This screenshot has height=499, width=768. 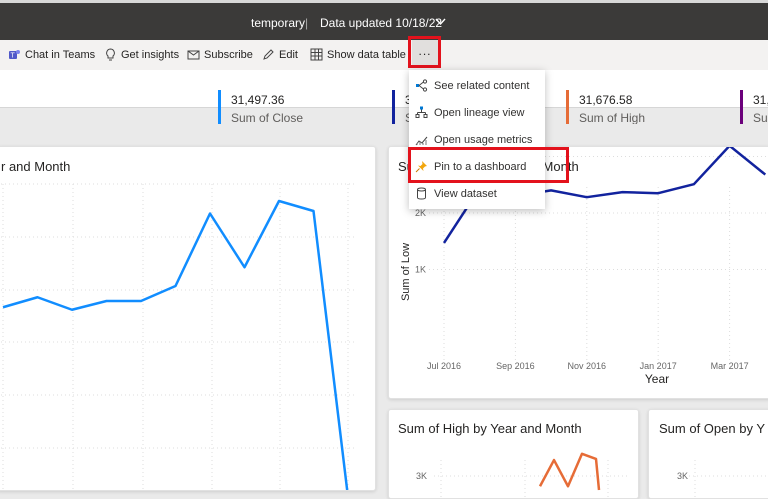 I want to click on line-chart-high: 3K, so click(x=514, y=454).